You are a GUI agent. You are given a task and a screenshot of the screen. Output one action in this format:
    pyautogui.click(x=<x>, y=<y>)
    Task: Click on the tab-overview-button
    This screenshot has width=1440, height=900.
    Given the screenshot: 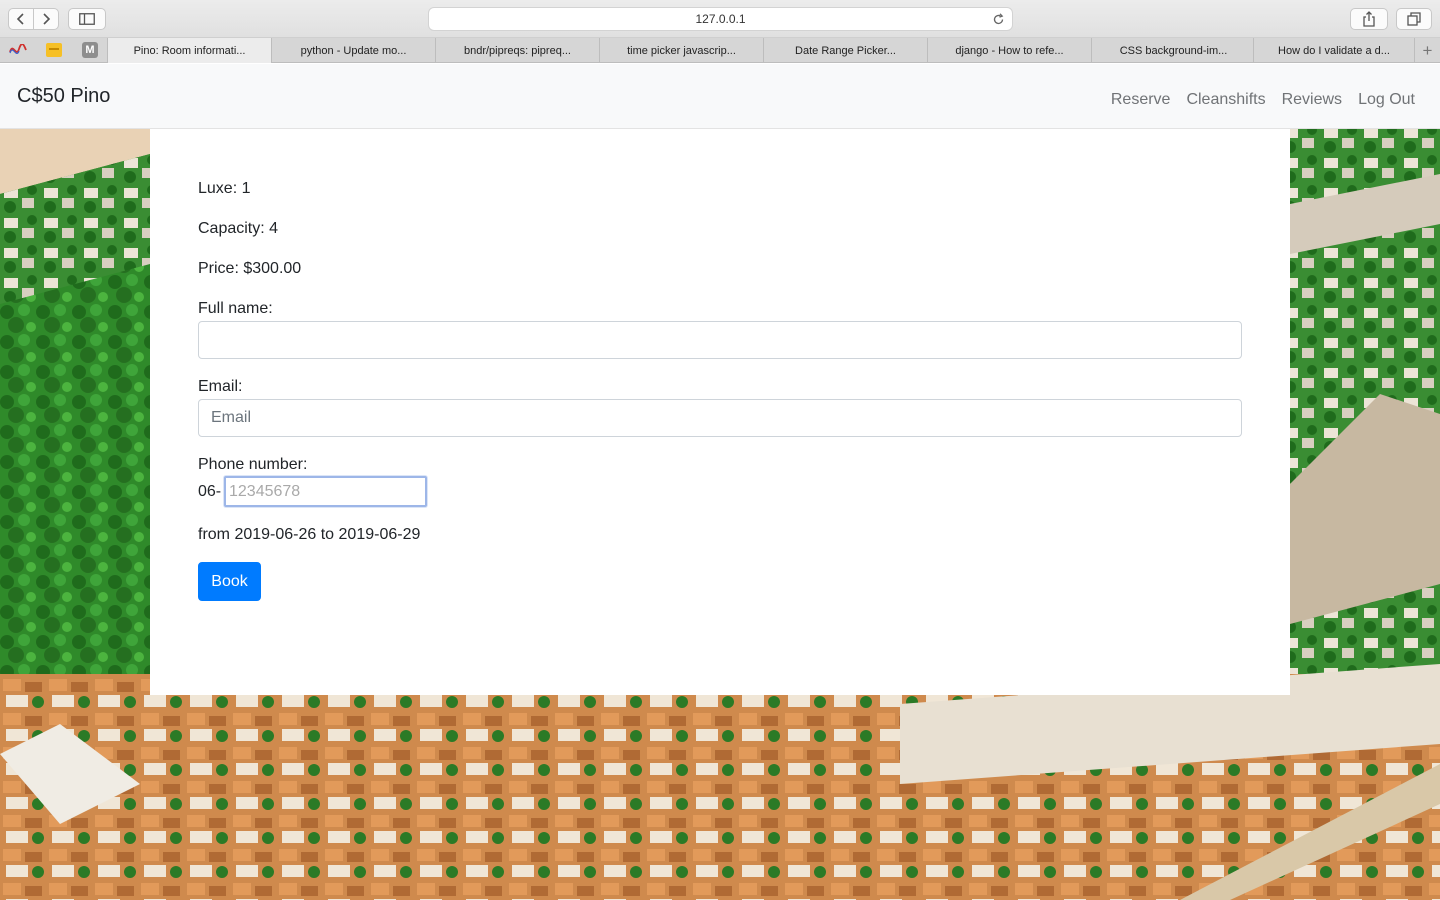 What is the action you would take?
    pyautogui.click(x=1414, y=19)
    